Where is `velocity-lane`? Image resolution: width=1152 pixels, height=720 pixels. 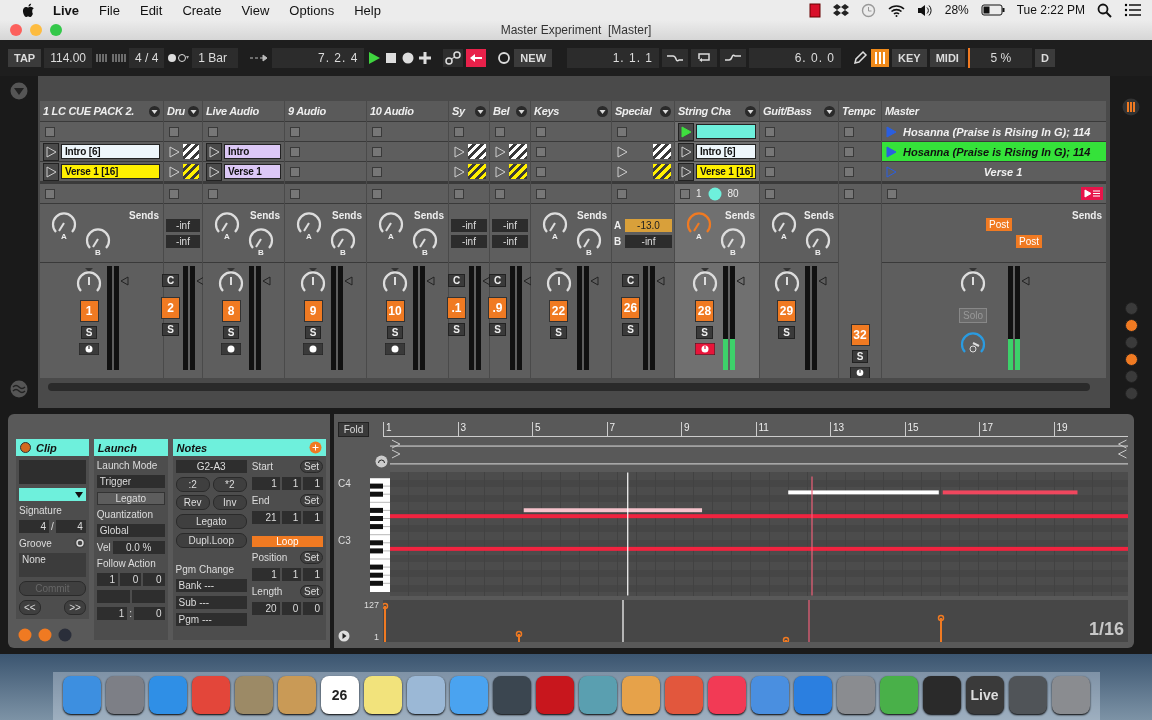 velocity-lane is located at coordinates (755, 621).